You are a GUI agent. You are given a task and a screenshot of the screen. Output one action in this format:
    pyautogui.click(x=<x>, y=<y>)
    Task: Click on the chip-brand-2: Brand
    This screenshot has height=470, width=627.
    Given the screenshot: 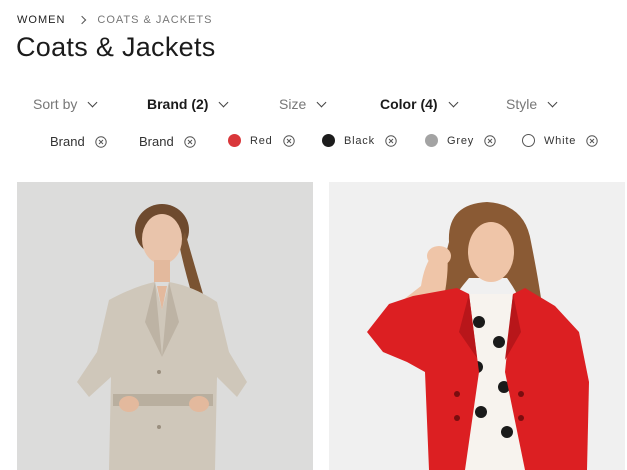 What is the action you would take?
    pyautogui.click(x=167, y=141)
    